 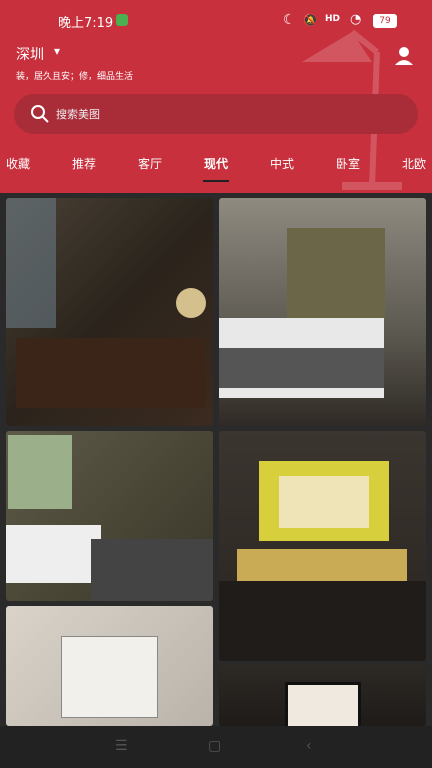 I want to click on window-light, so click(x=31, y=263).